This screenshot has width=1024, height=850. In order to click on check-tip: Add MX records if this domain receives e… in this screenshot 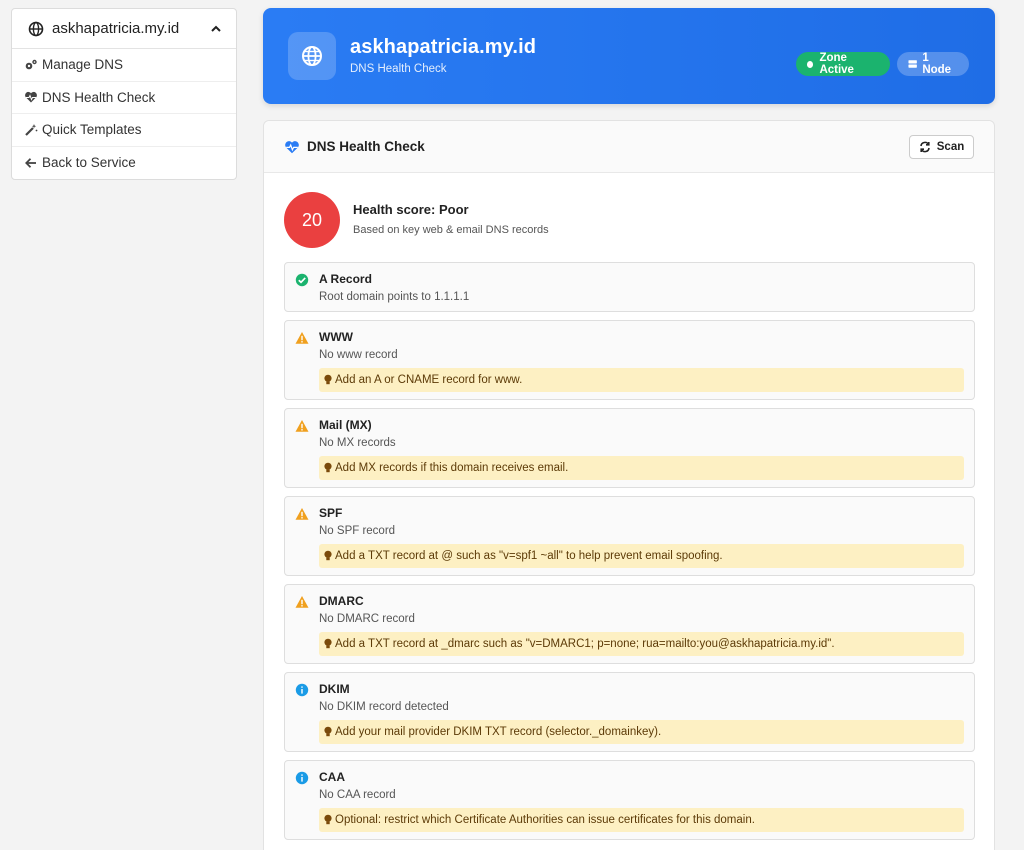, I will do `click(641, 468)`.